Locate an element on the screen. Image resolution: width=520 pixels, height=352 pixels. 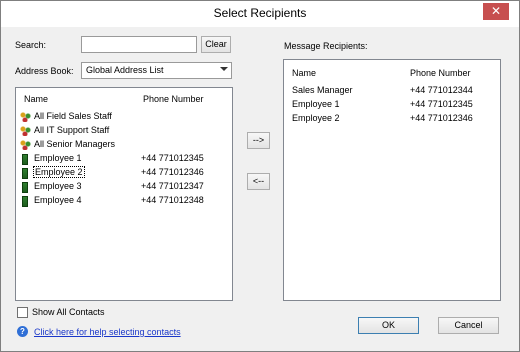
address-book-label: Address Book: is located at coordinates (44, 71).